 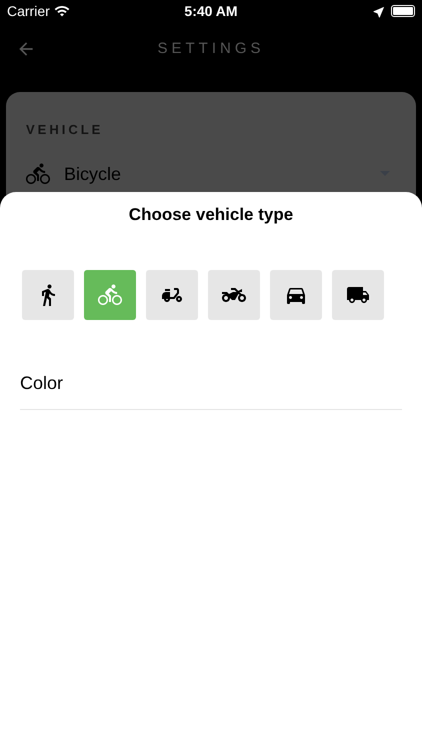 What do you see at coordinates (211, 11) in the screenshot?
I see `status-time: 5:40 AM` at bounding box center [211, 11].